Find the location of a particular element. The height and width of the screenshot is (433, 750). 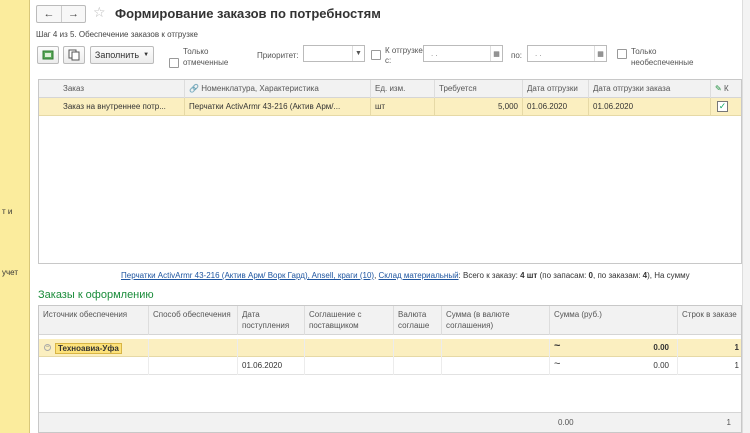

forward-arrow-icon: → is located at coordinates (72, 14).